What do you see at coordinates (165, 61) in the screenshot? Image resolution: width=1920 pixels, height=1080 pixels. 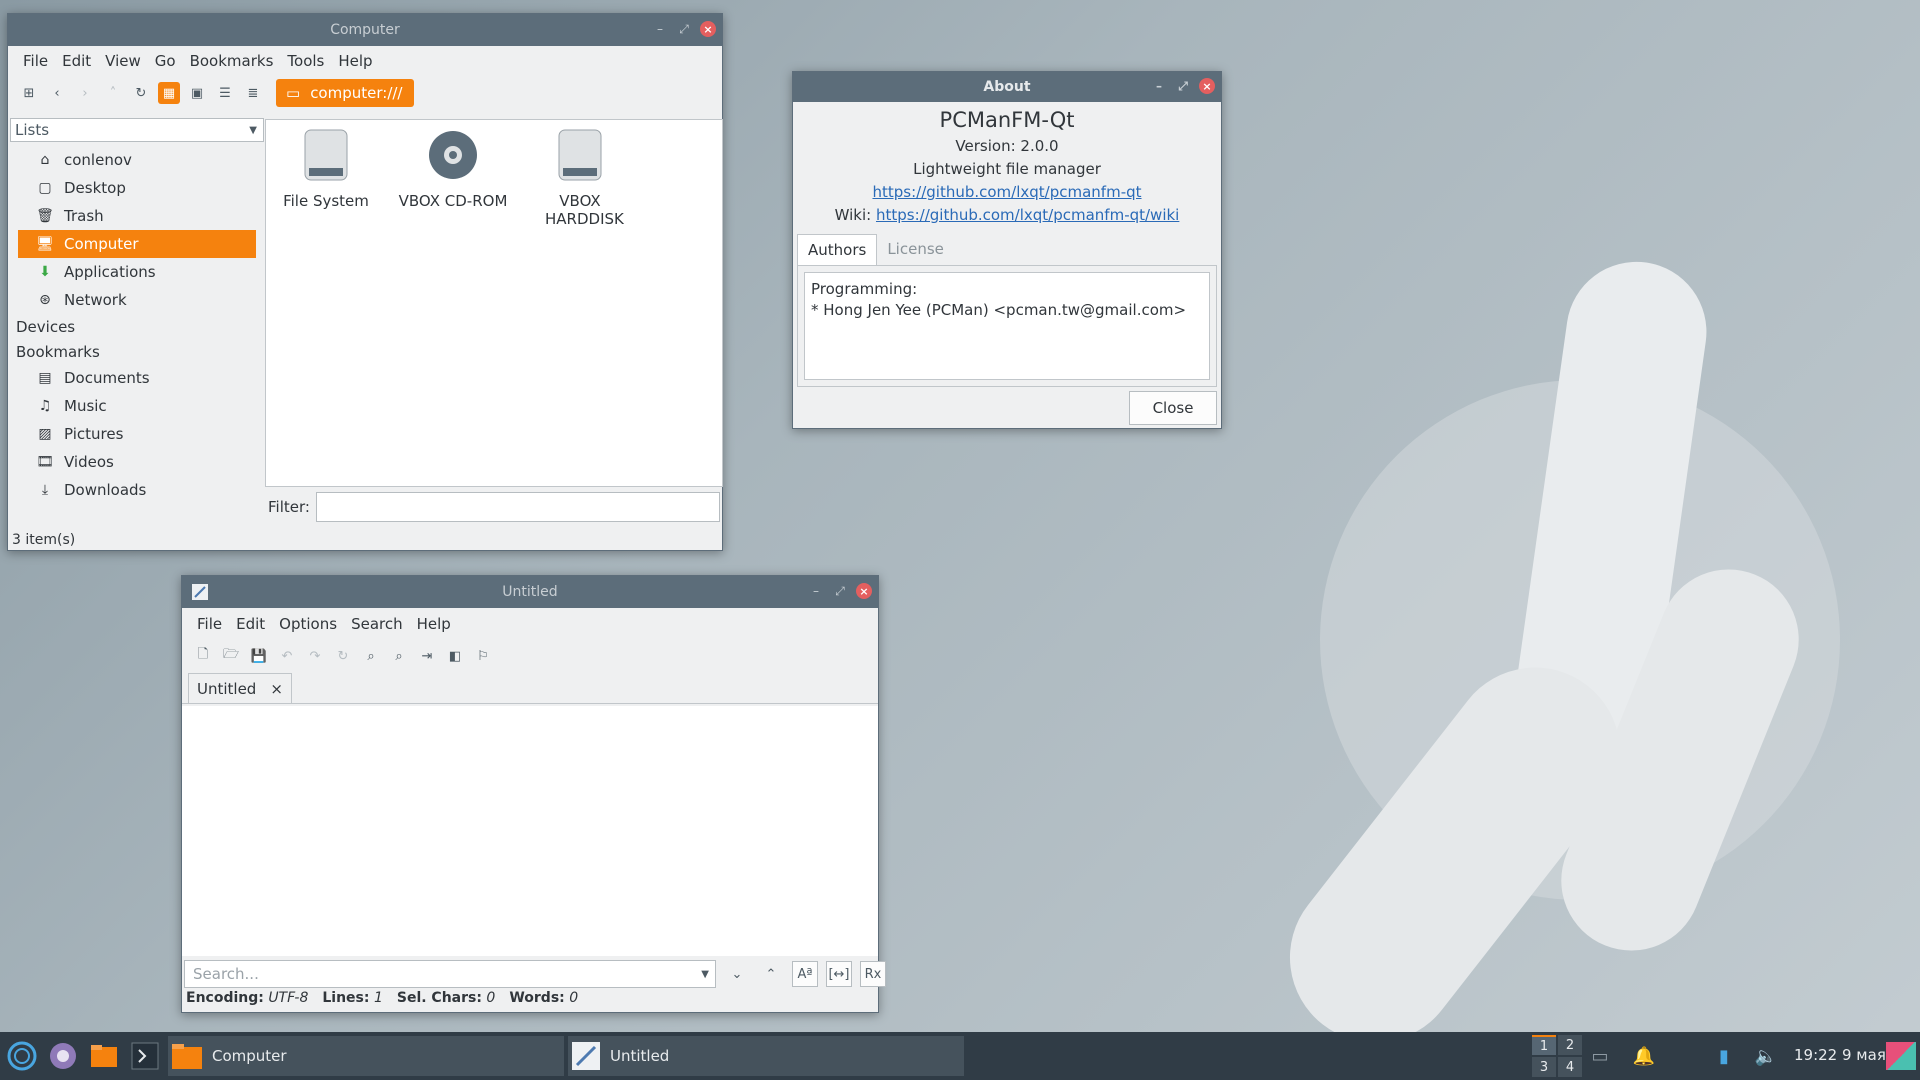 I see `menu-go: Go` at bounding box center [165, 61].